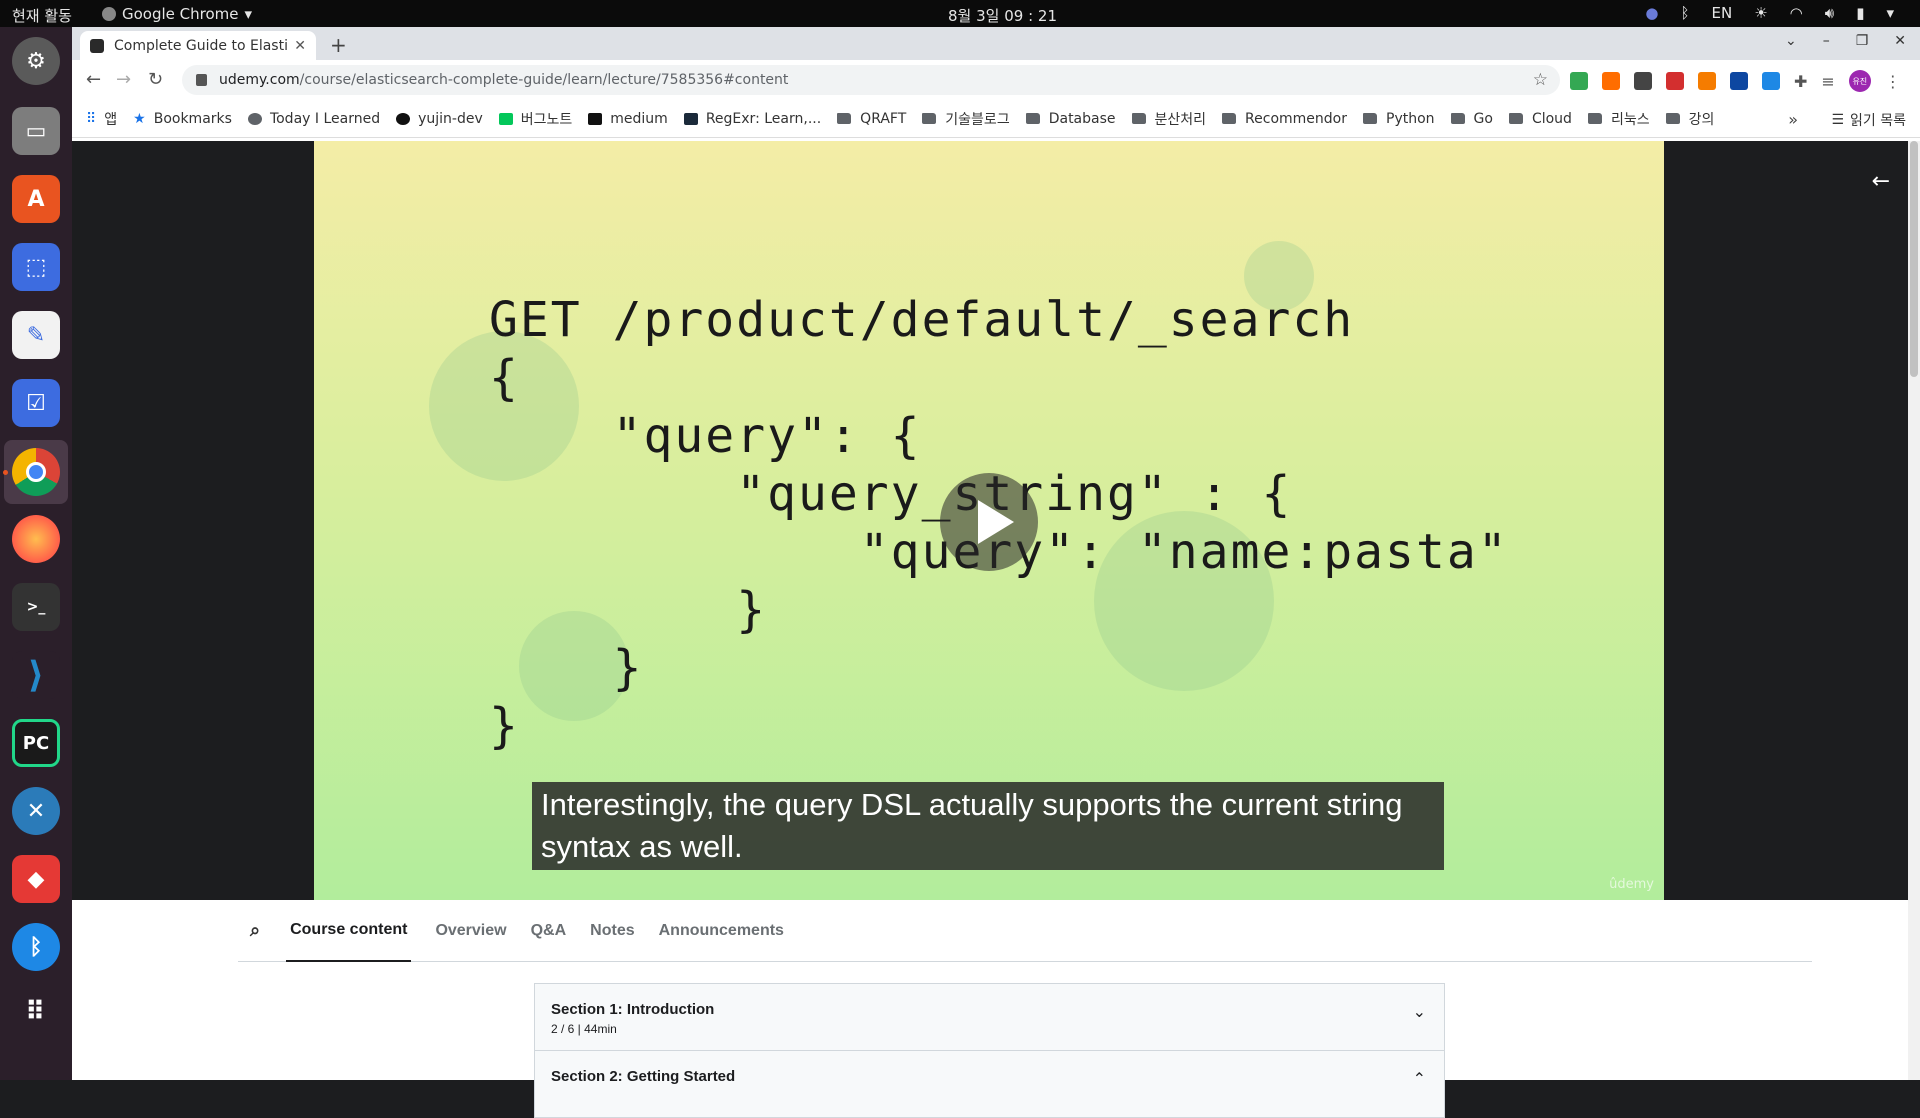 This screenshot has width=1920, height=1118. I want to click on restore-icon: ❐, so click(1862, 41).